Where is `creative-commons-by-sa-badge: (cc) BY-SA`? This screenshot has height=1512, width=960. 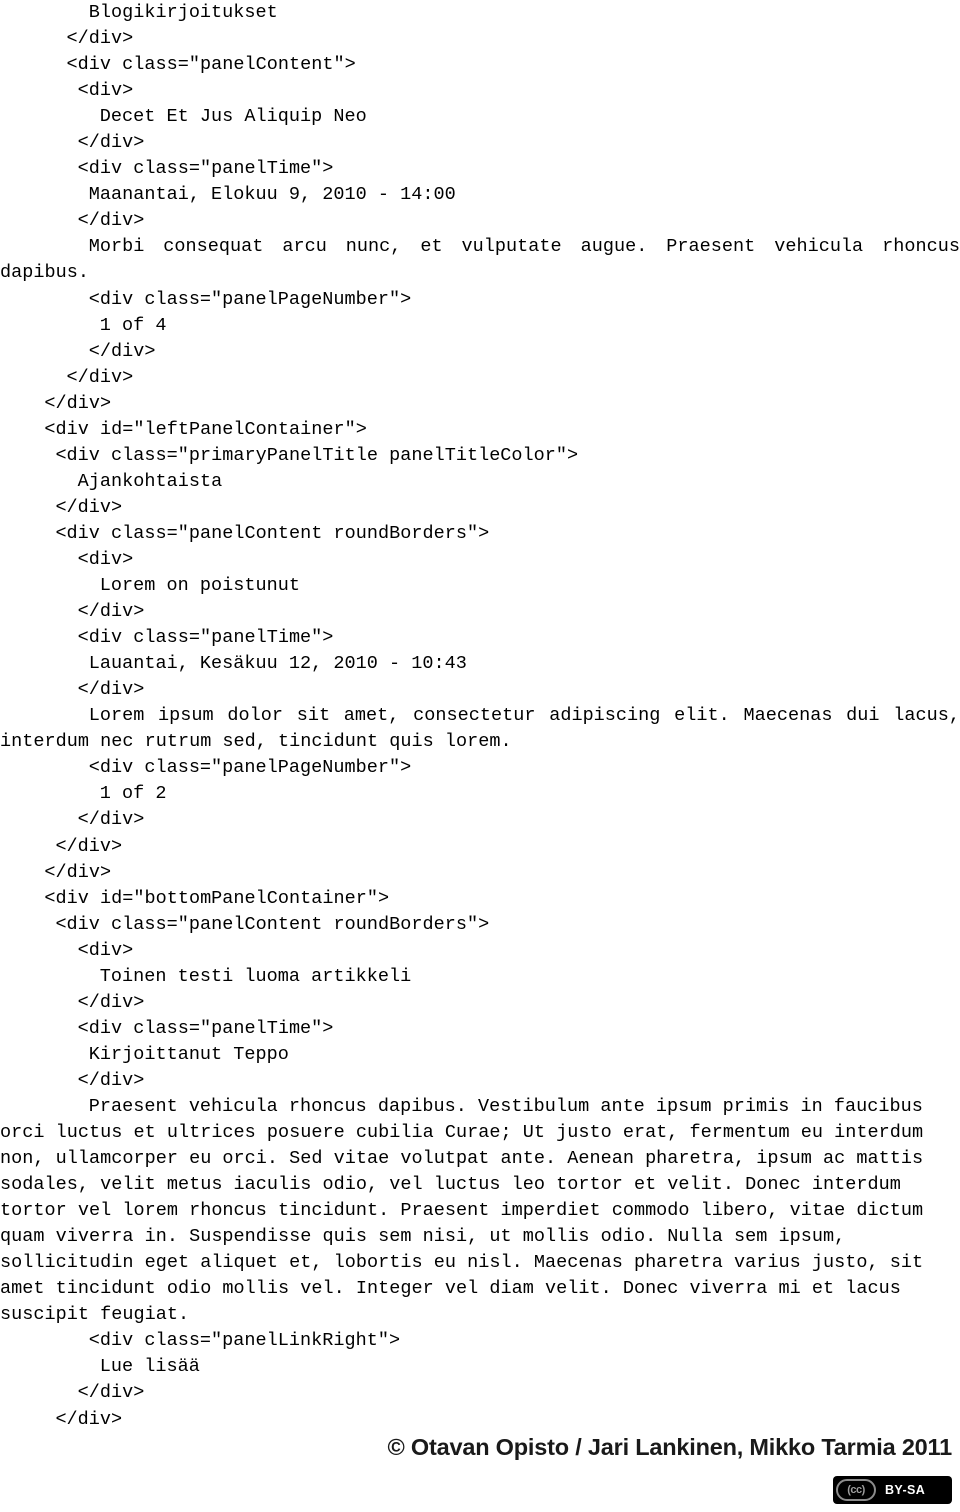 creative-commons-by-sa-badge: (cc) BY-SA is located at coordinates (892, 1490).